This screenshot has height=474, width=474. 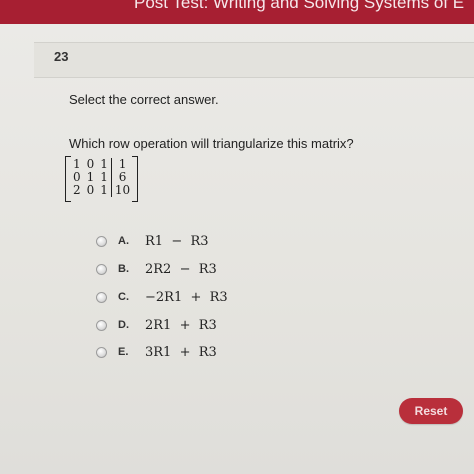 I want to click on option-letter: A., so click(x=123, y=241).